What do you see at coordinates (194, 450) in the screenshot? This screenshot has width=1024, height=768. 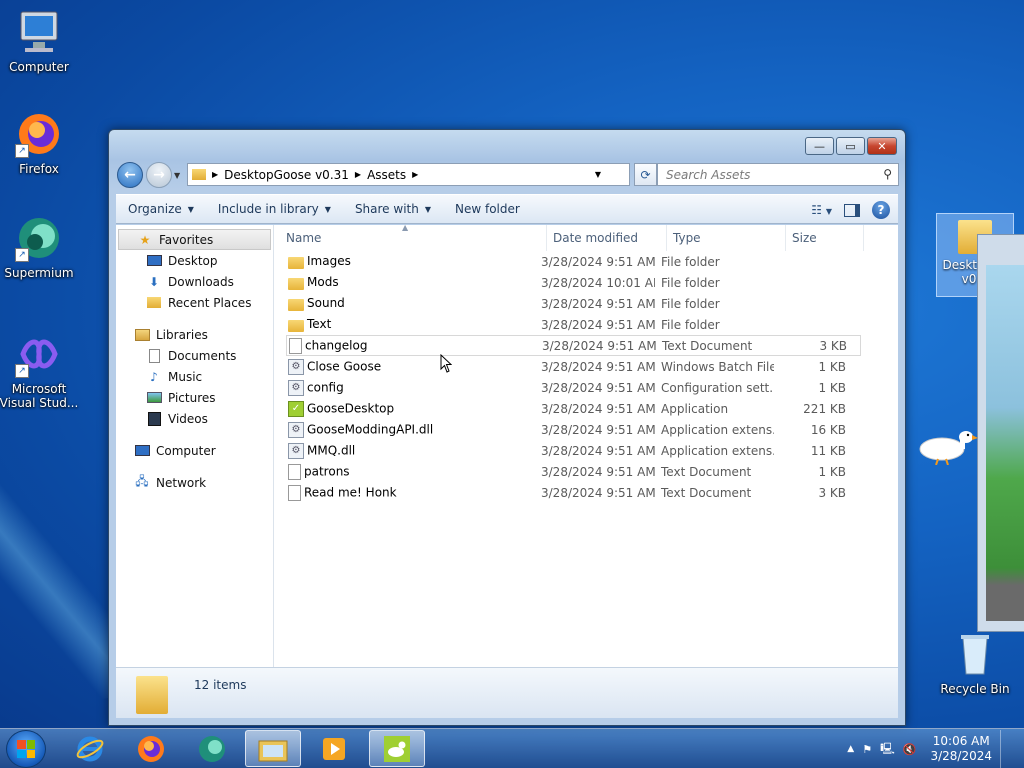 I see `nav-computer: Computer` at bounding box center [194, 450].